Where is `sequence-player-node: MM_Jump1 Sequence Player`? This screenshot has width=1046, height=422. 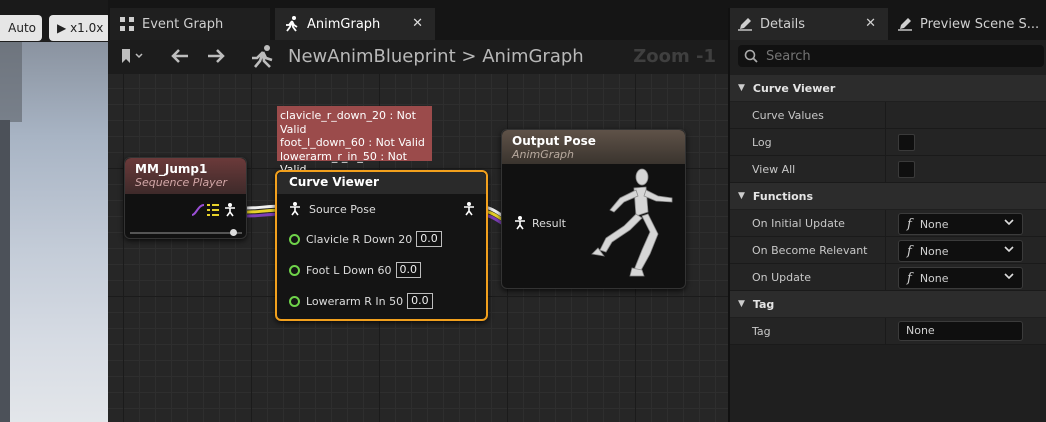 sequence-player-node: MM_Jump1 Sequence Player is located at coordinates (185, 198).